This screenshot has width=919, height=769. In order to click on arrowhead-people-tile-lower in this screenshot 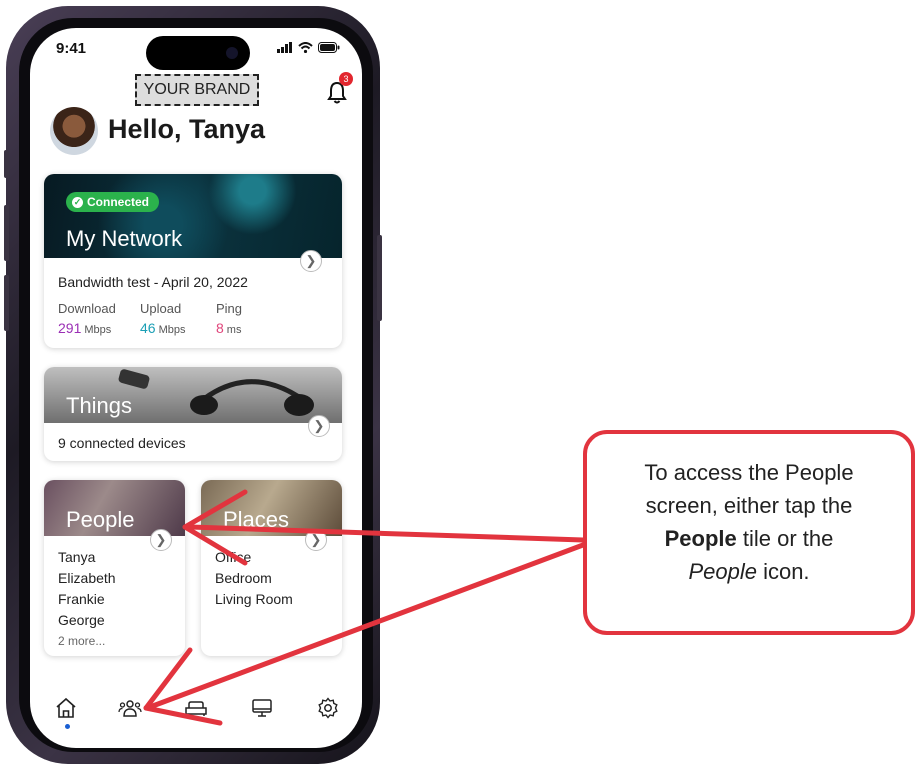, I will do `click(215, 545)`.